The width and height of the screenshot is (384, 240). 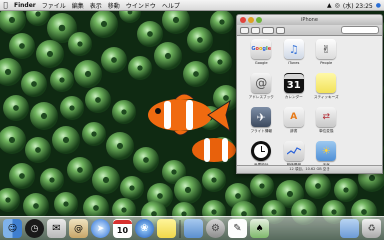 What do you see at coordinates (25, 5) in the screenshot?
I see `menu-finder: Finder` at bounding box center [25, 5].